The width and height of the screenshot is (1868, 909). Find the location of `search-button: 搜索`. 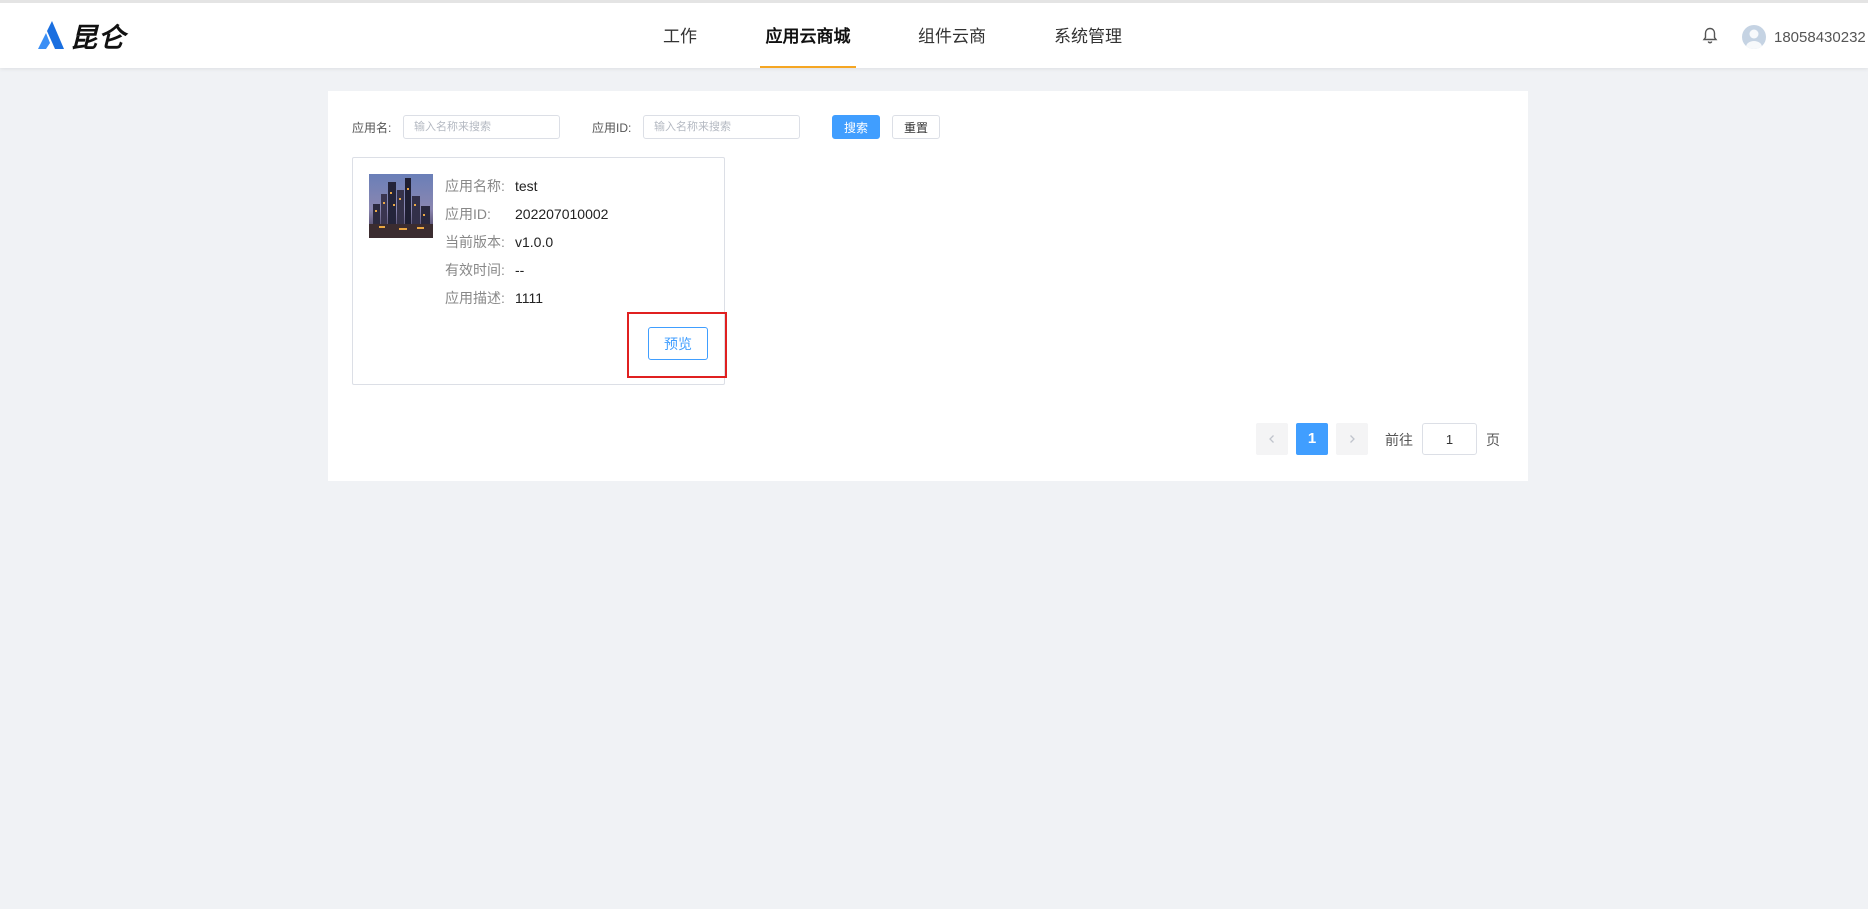

search-button: 搜索 is located at coordinates (856, 127).